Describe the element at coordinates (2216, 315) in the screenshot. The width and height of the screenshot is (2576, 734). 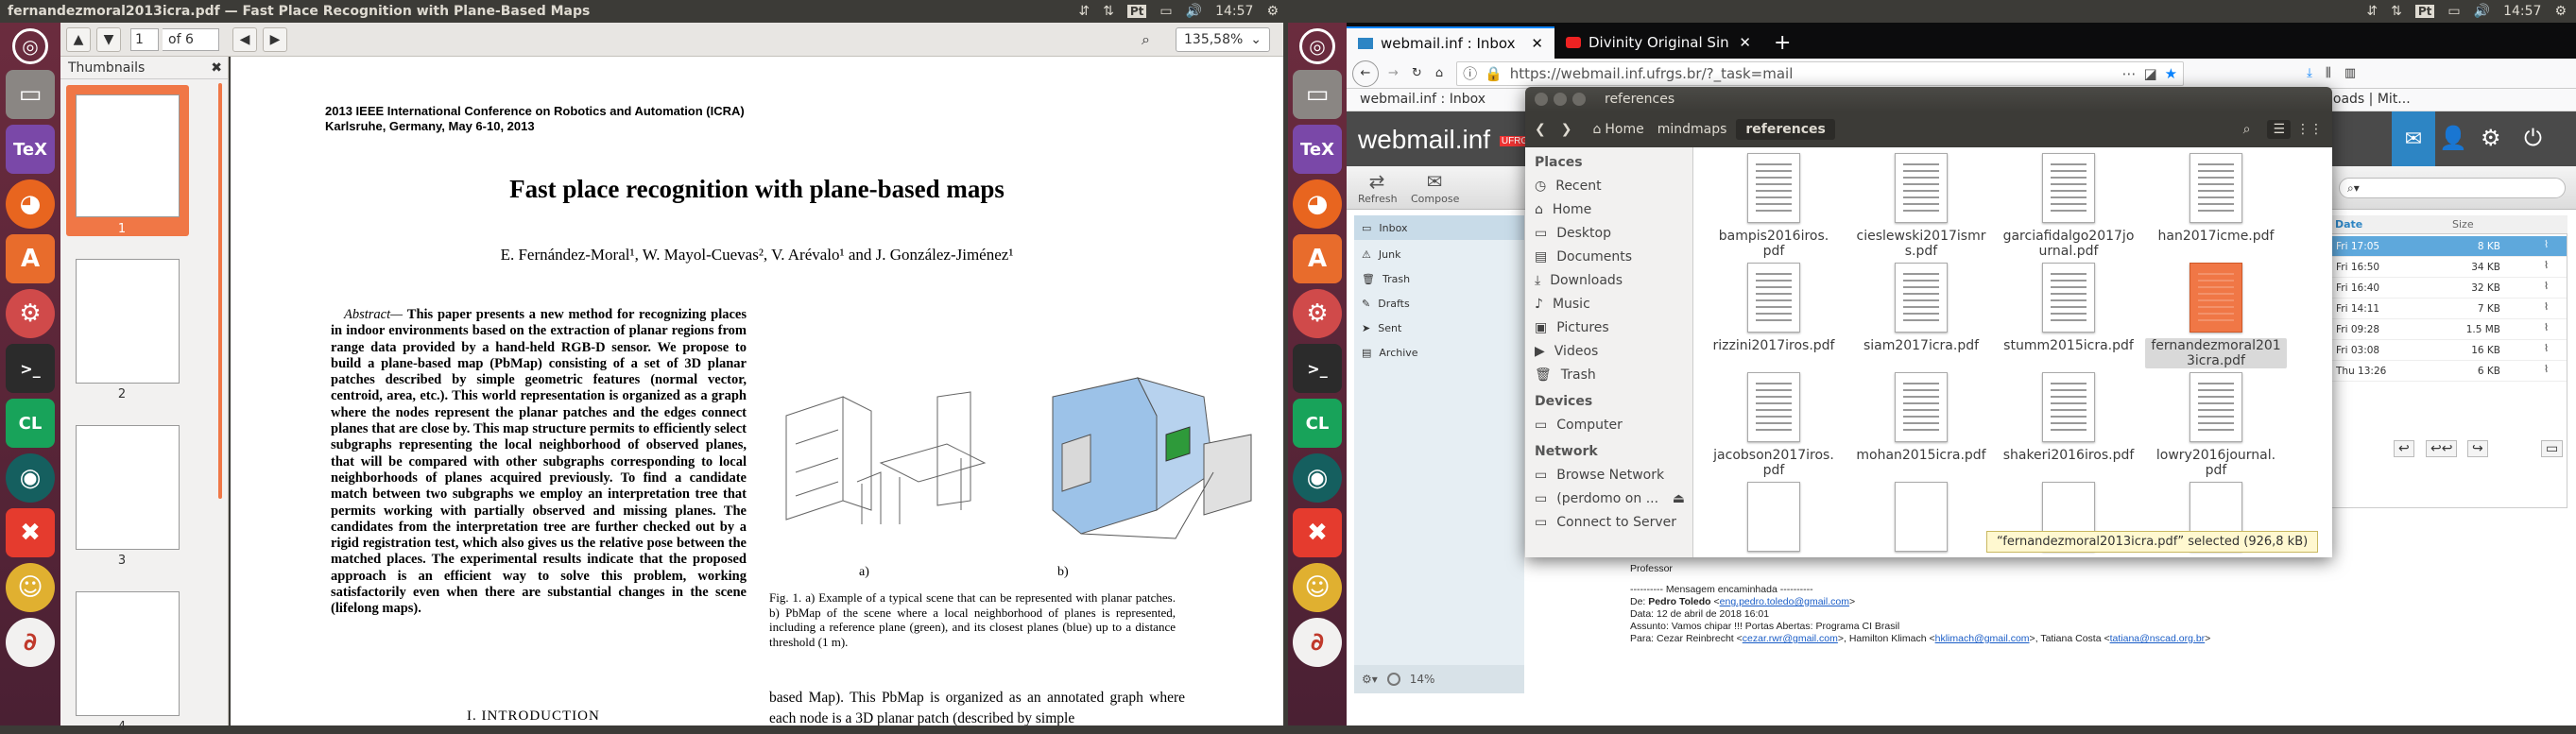
I see `file-item: fernandezmoral201 3icra.pdf` at that location.